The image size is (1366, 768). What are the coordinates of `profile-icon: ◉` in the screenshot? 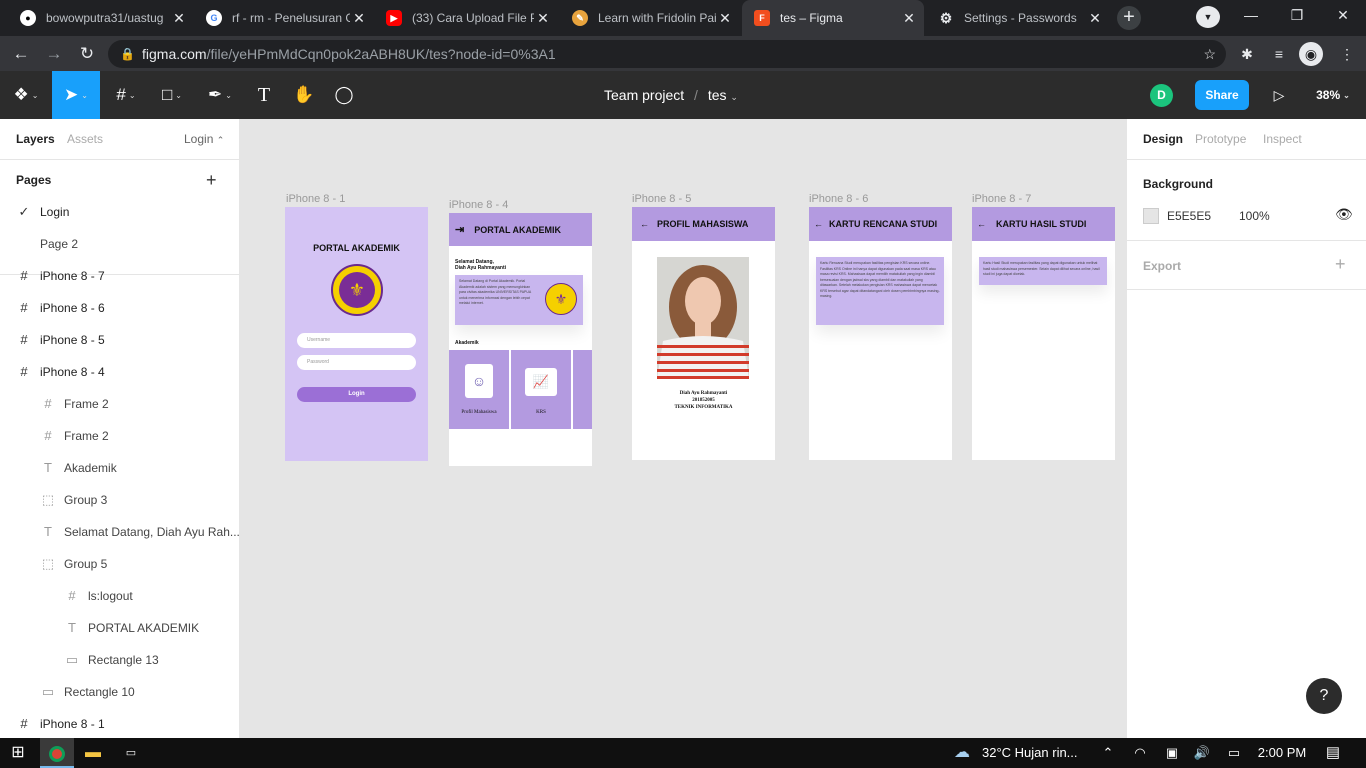 It's located at (1311, 54).